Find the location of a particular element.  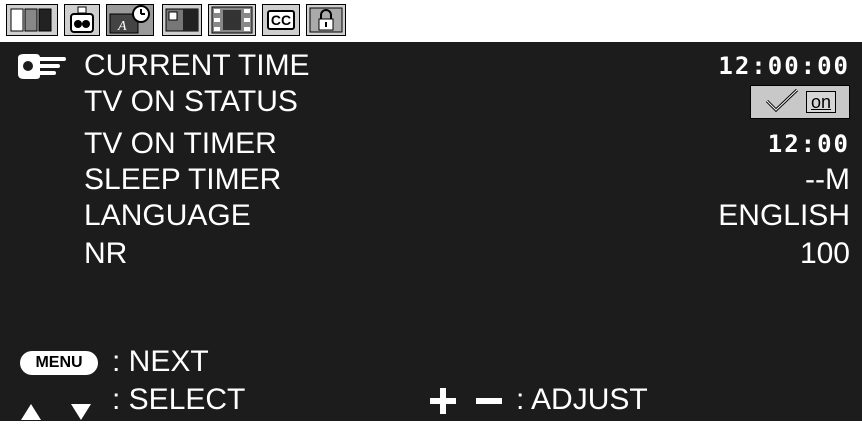

nr-value: 100 is located at coordinates (824, 253).